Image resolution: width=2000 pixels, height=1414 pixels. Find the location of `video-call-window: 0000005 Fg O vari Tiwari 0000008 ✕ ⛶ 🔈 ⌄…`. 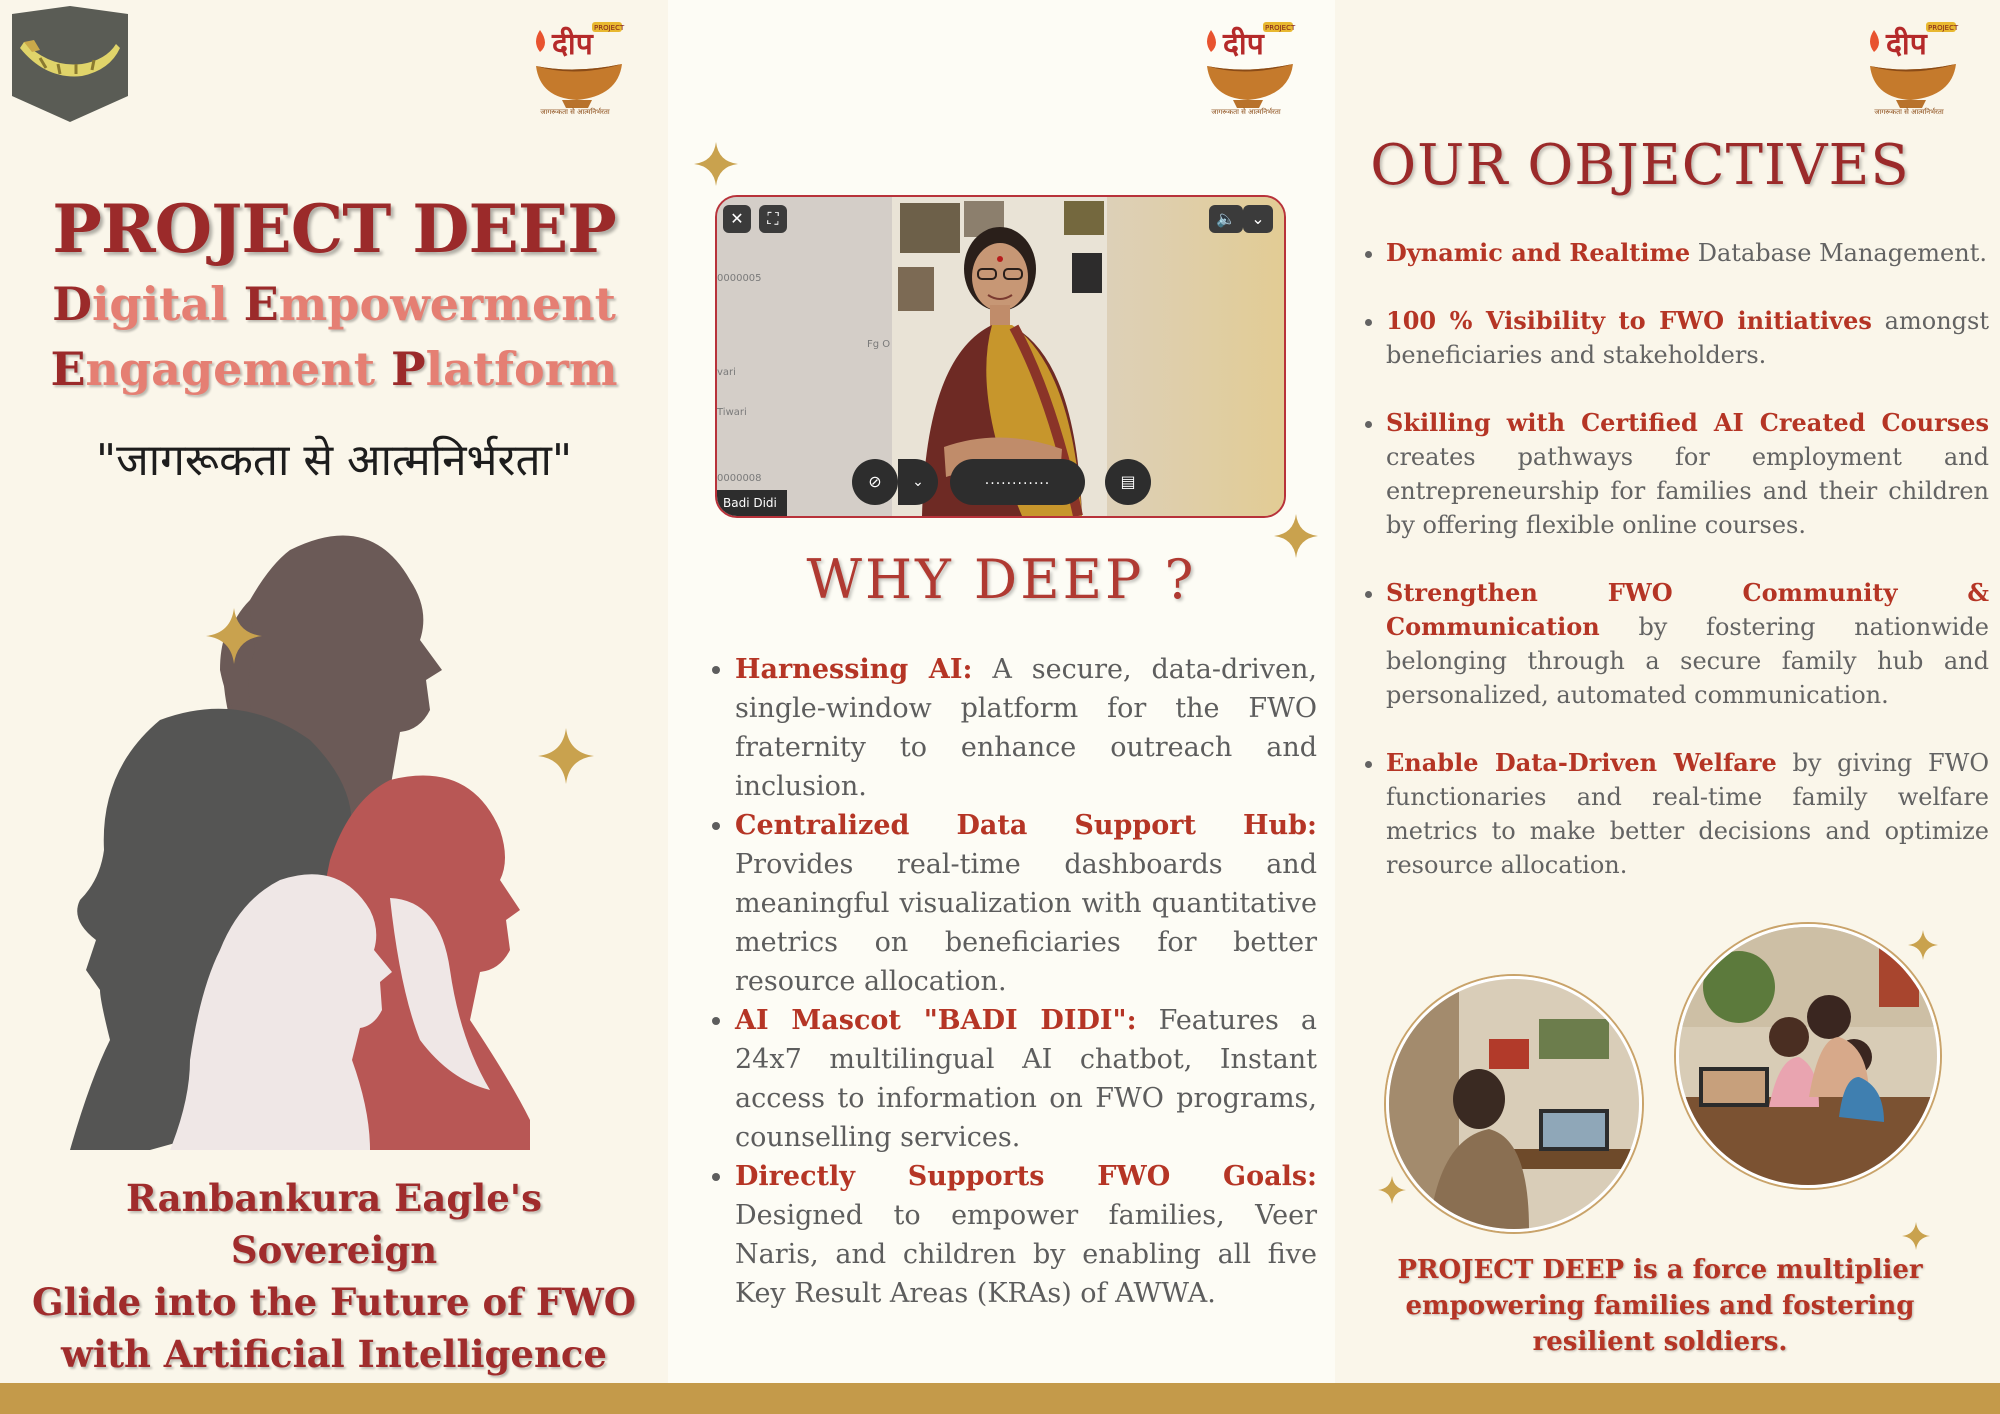

video-call-window: 0000005 Fg O vari Tiwari 0000008 ✕ ⛶ 🔈 ⌄… is located at coordinates (1000, 356).